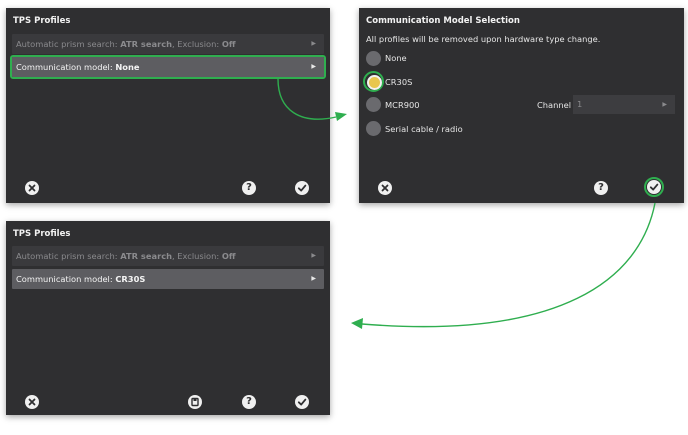  Describe the element at coordinates (554, 105) in the screenshot. I see `channel-label: Channel` at that location.